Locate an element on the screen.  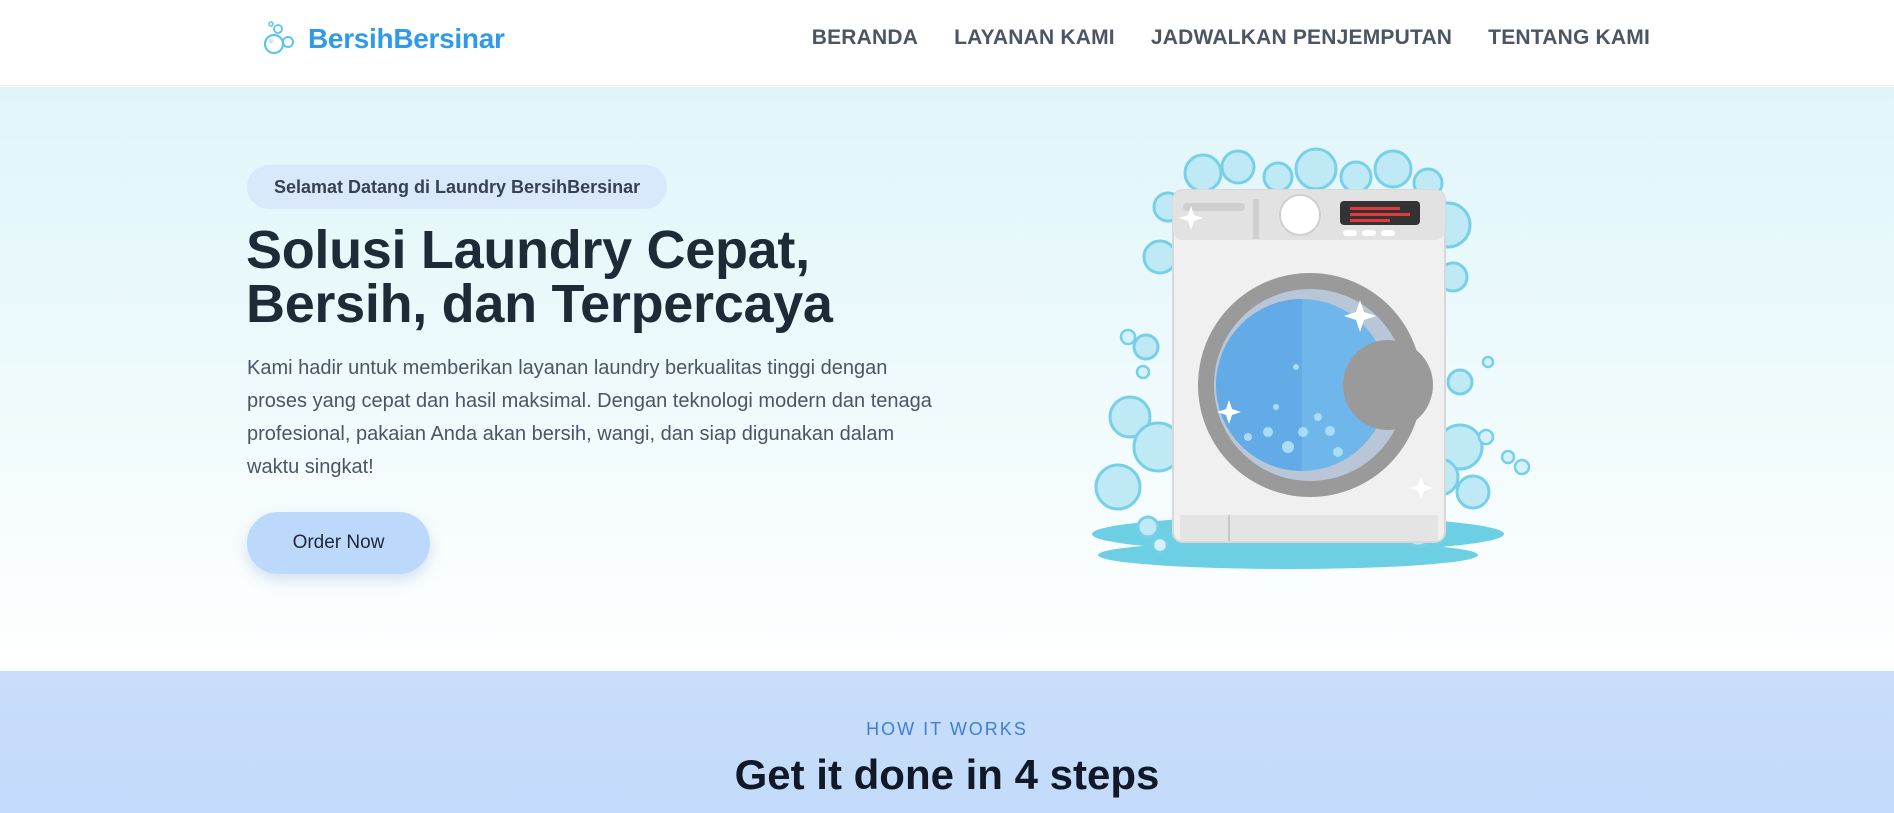
nav-tentang-kami: TENTANG KAMI is located at coordinates (1569, 38).